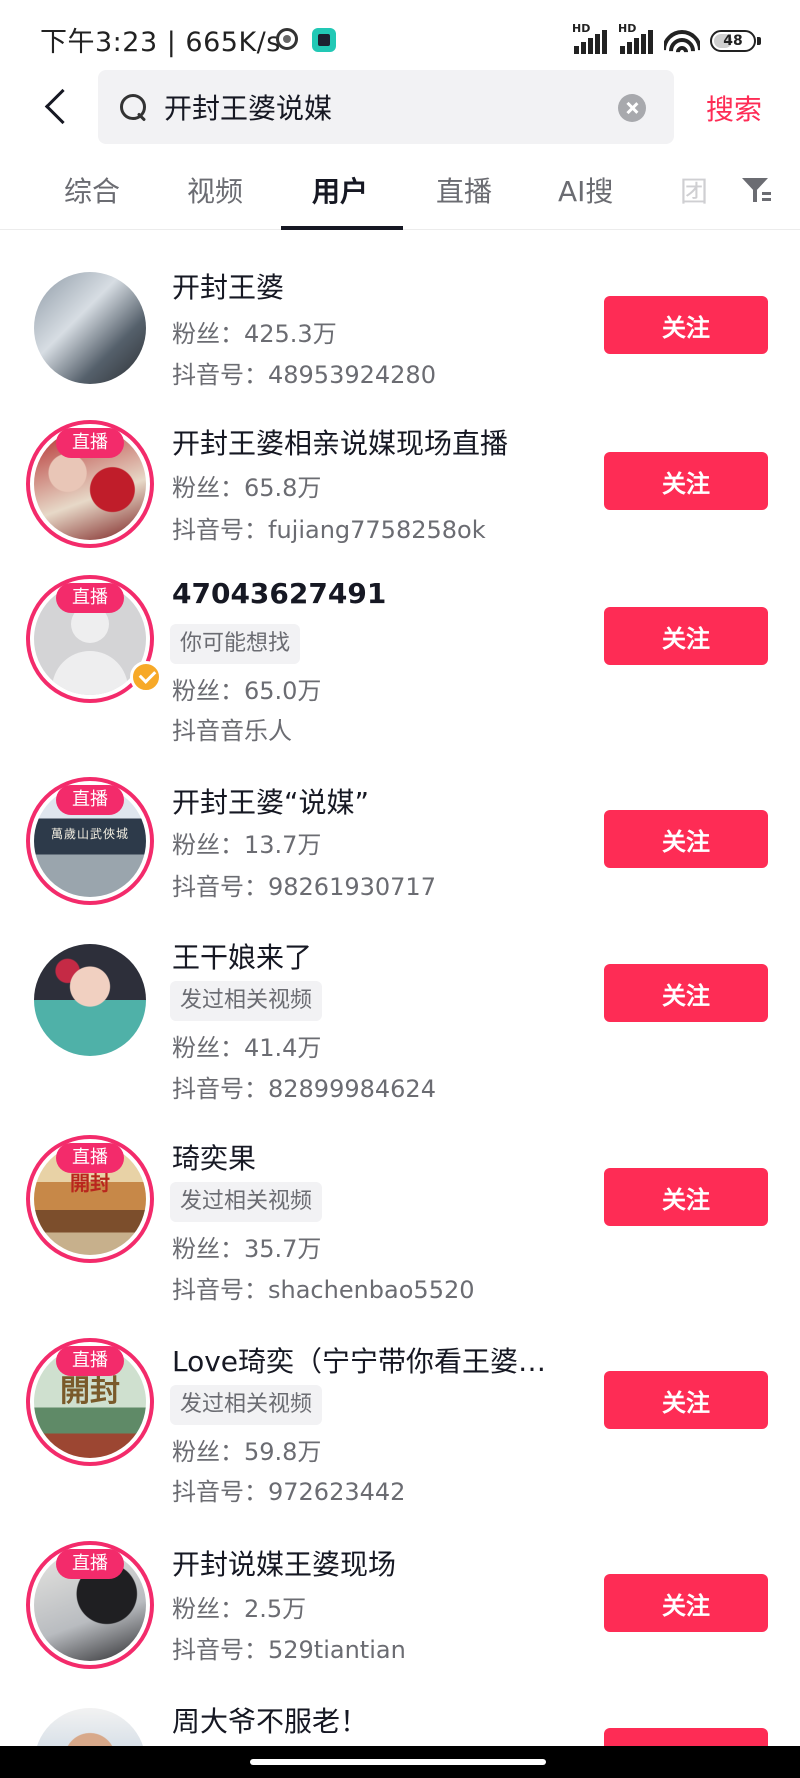  I want to click on clear-icon, so click(632, 108).